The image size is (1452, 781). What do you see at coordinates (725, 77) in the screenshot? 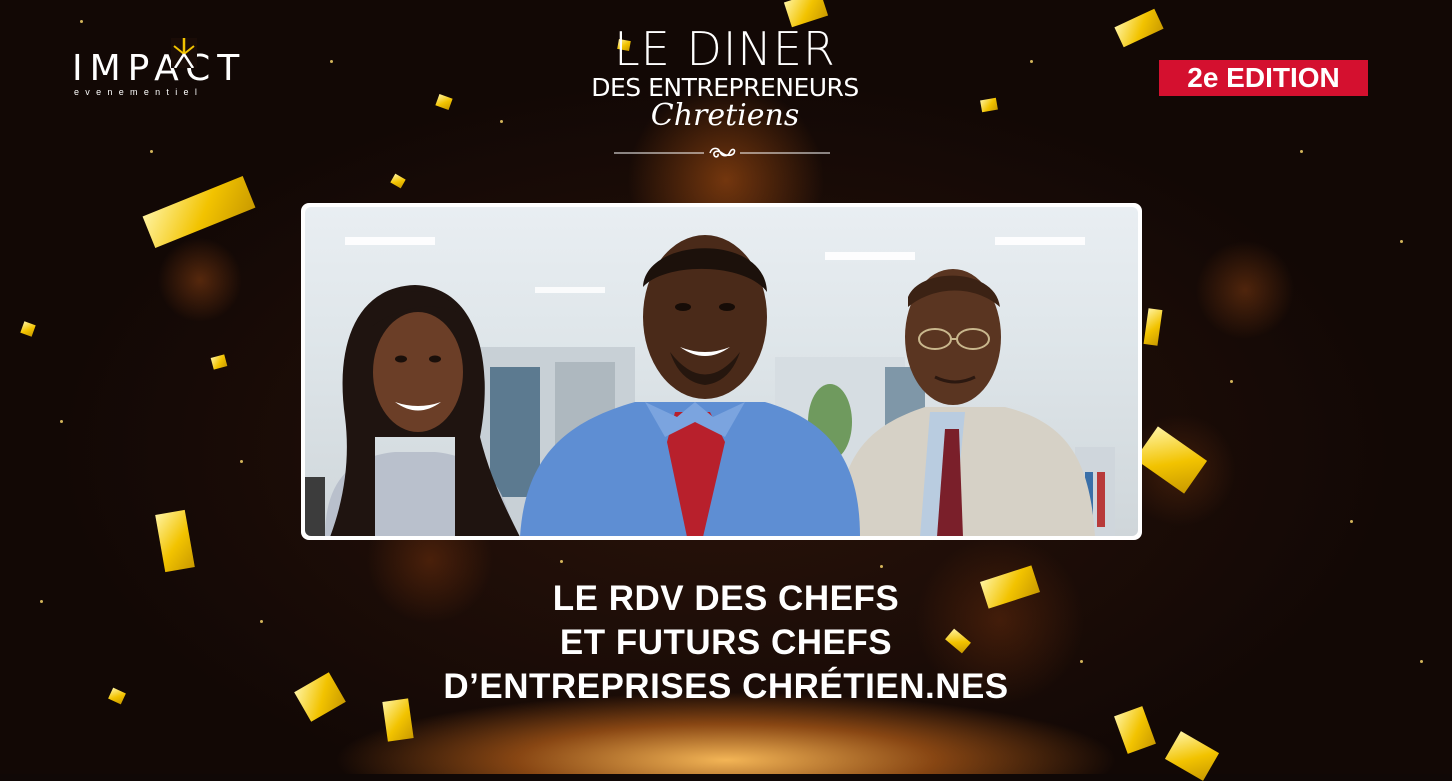
I see `event-title: LE DINER DES ENTREPRENEURS Chretiens` at bounding box center [725, 77].